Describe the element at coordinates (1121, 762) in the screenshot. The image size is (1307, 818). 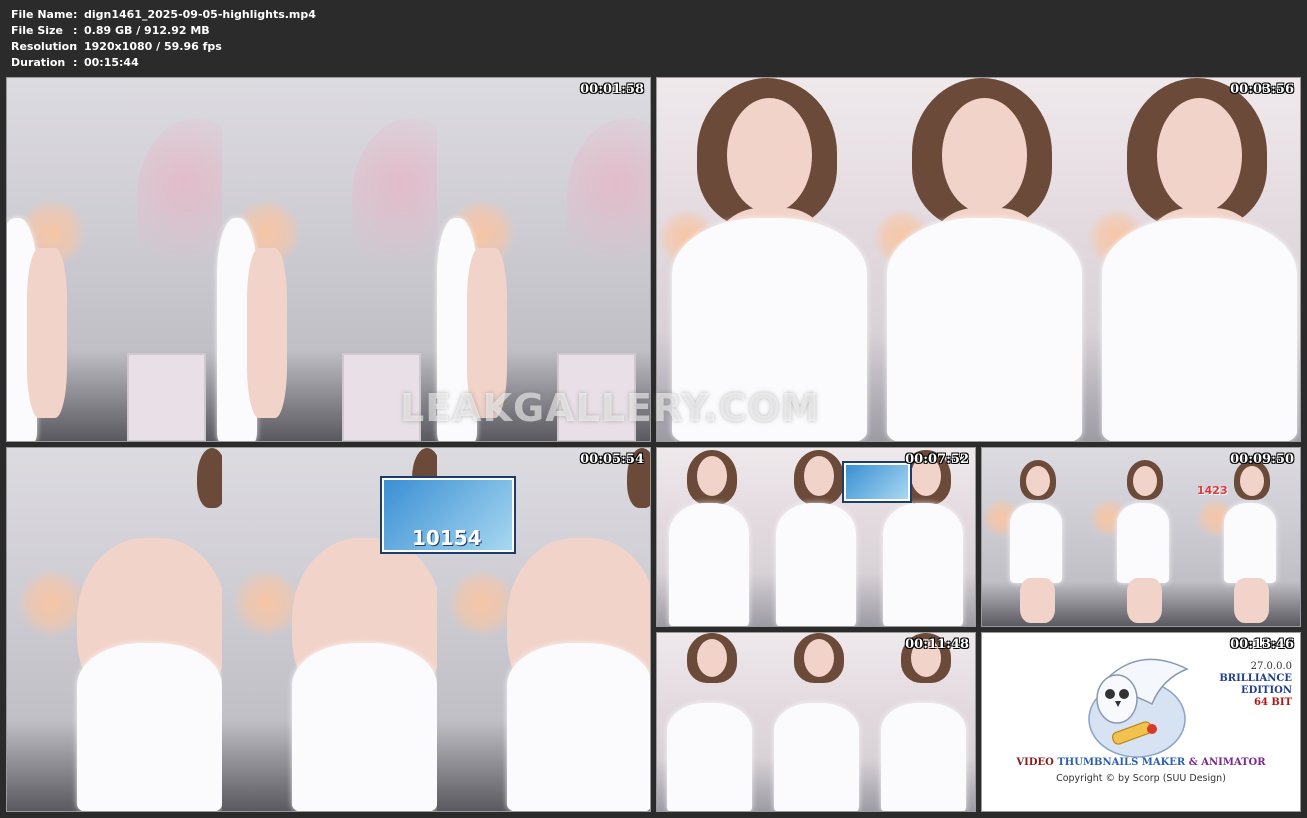
I see `title-word-2: THUMBNAILS MAKER` at that location.